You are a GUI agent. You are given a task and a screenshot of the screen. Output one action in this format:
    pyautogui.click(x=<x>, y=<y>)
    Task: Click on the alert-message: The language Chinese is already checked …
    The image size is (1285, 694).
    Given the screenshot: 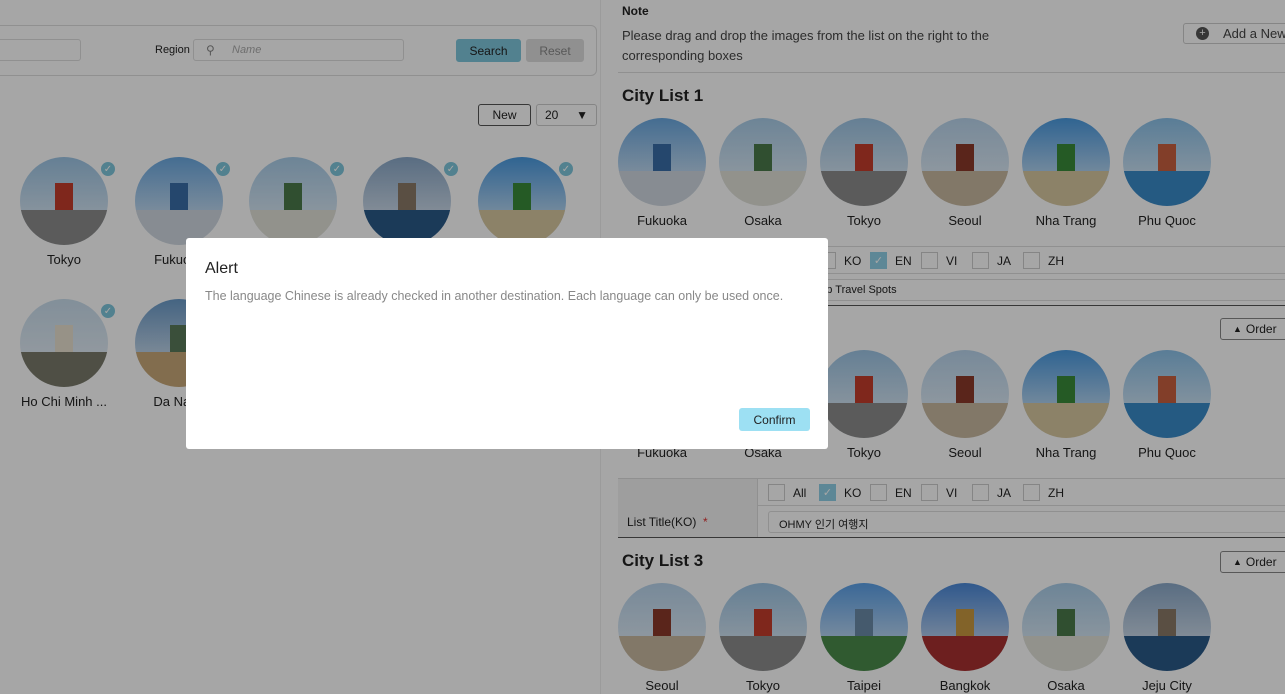 What is the action you would take?
    pyautogui.click(x=494, y=296)
    